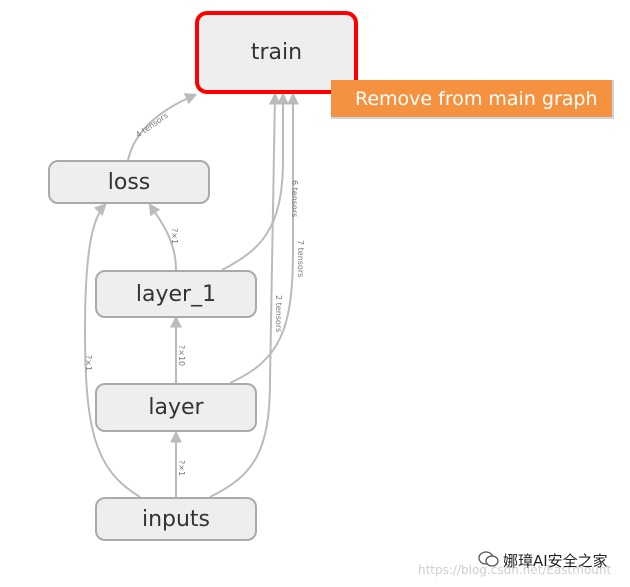 The width and height of the screenshot is (630, 587). I want to click on edge-label-layer-layer1: ?×10, so click(181, 355).